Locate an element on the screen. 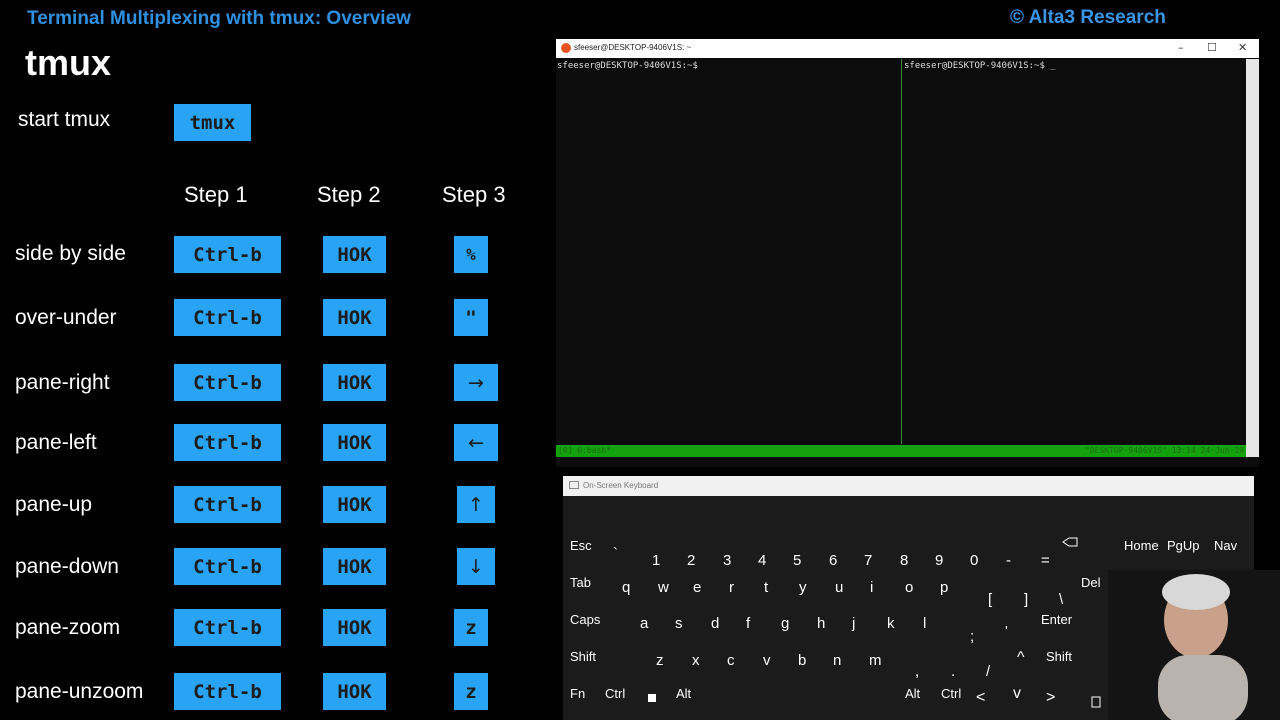  svg-text: Caps is located at coordinates (585, 619).